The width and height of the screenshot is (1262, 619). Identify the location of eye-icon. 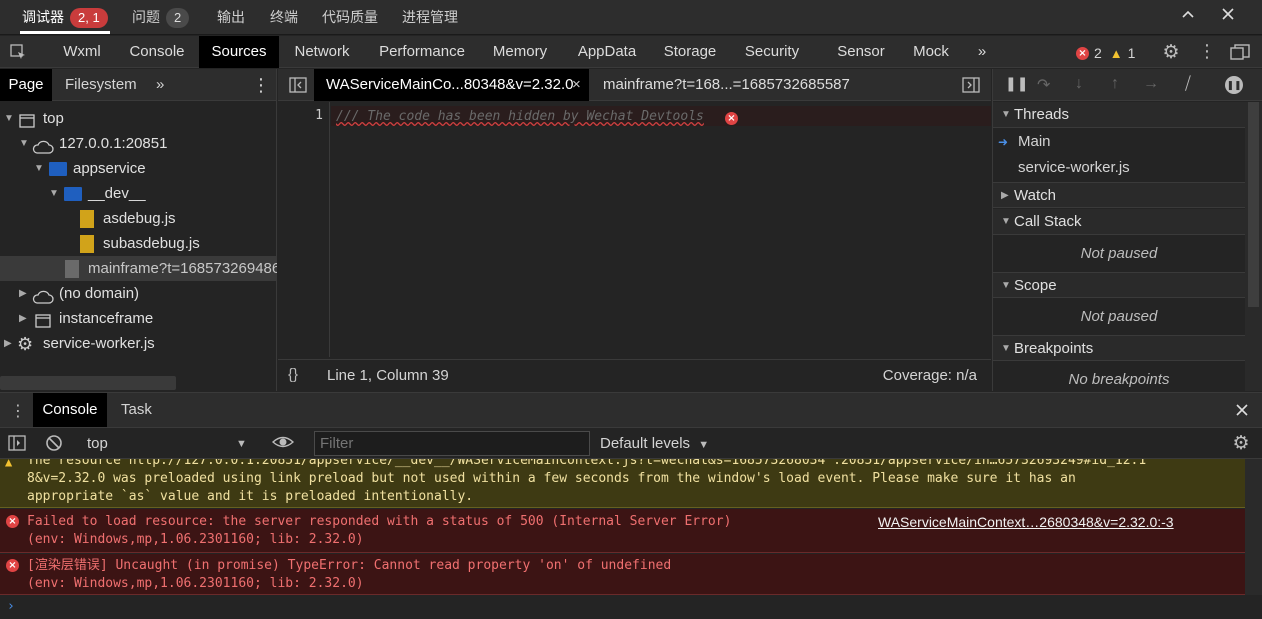
(283, 444).